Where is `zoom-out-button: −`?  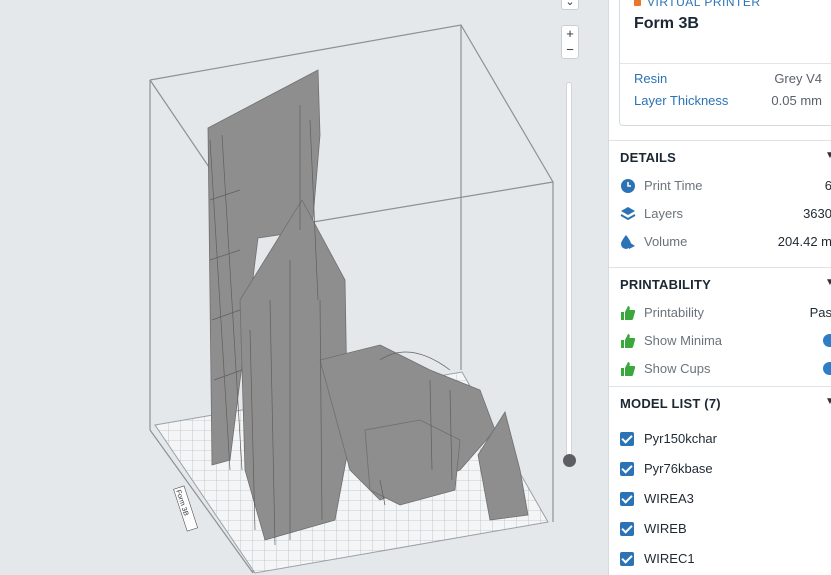
zoom-out-button: − is located at coordinates (570, 50).